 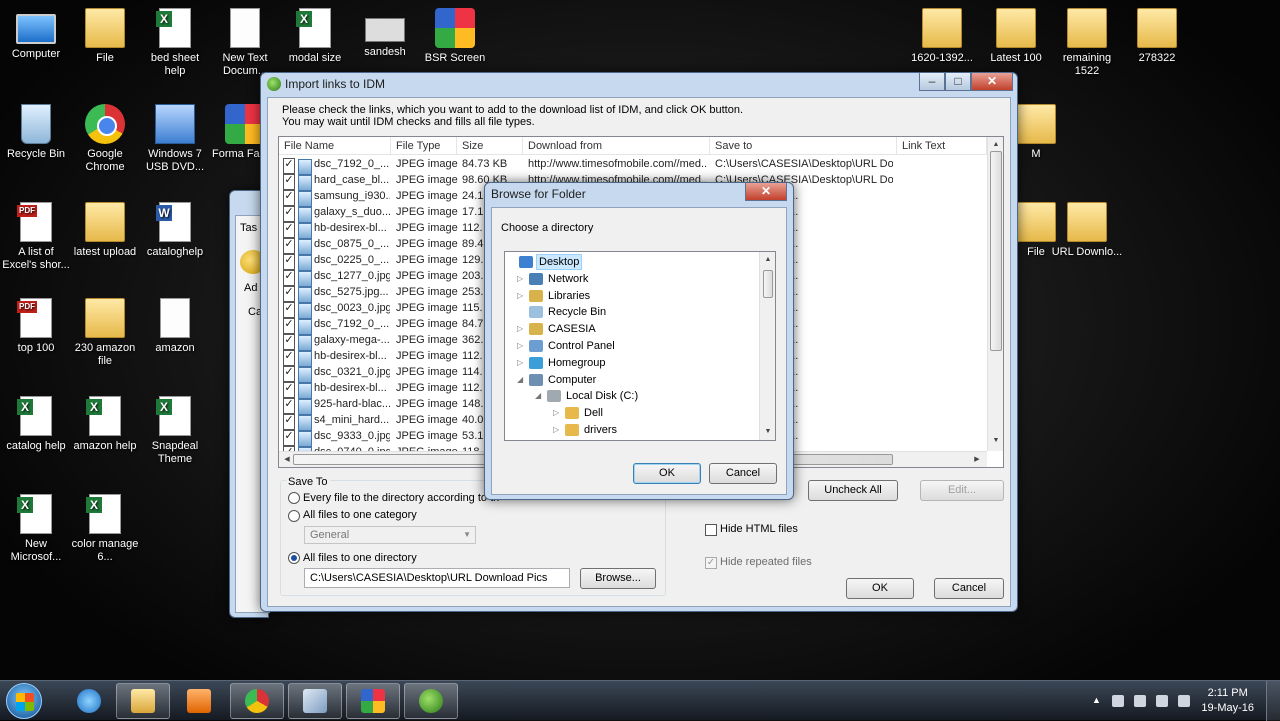 I want to click on desktop-icon: top 100, so click(x=36, y=326).